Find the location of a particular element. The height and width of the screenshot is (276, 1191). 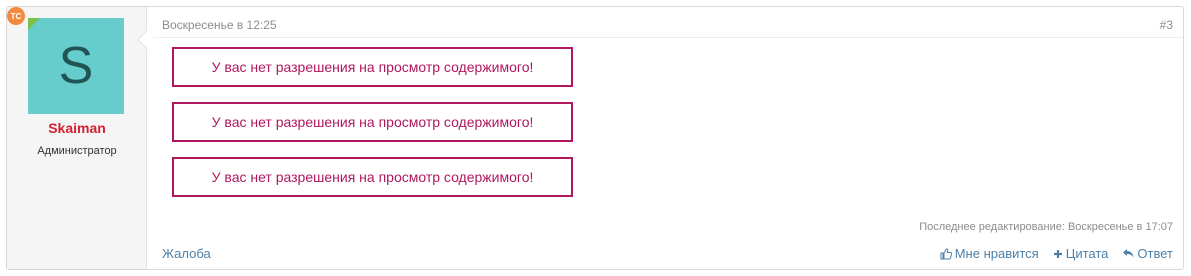

like-button: Мне нравится is located at coordinates (989, 253).